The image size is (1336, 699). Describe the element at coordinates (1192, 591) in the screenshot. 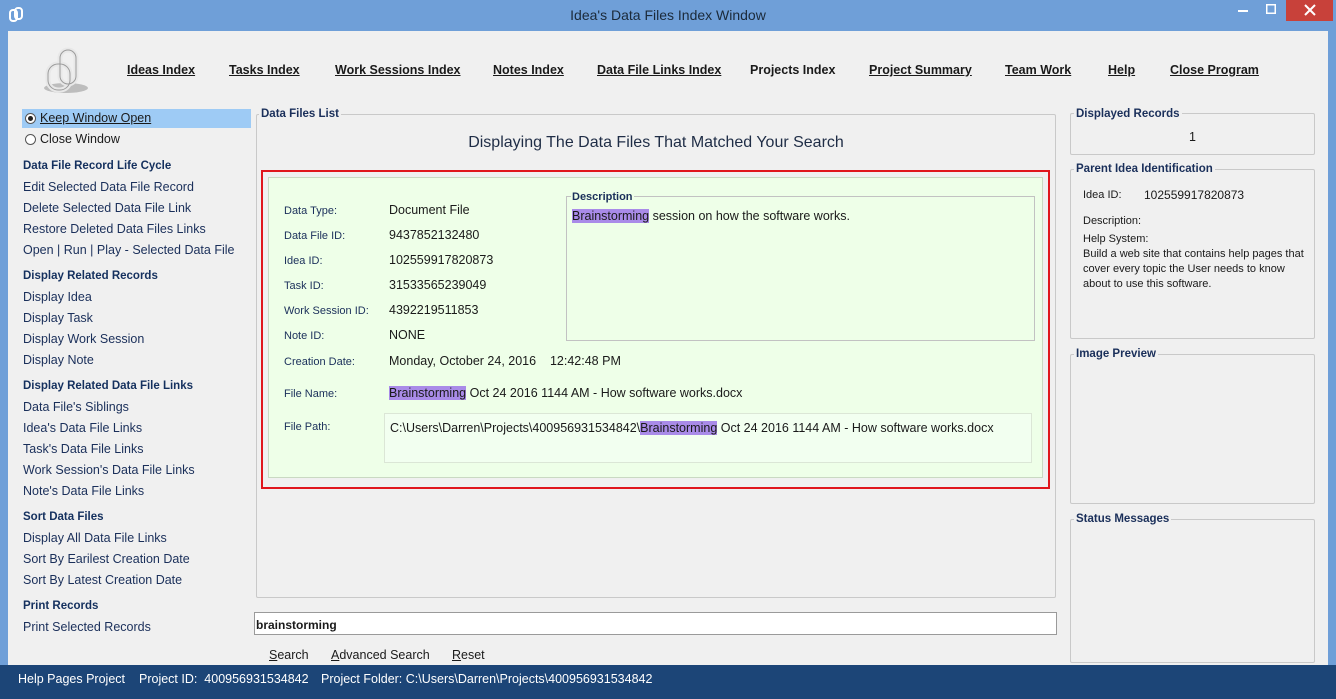

I see `status-messages-group` at that location.